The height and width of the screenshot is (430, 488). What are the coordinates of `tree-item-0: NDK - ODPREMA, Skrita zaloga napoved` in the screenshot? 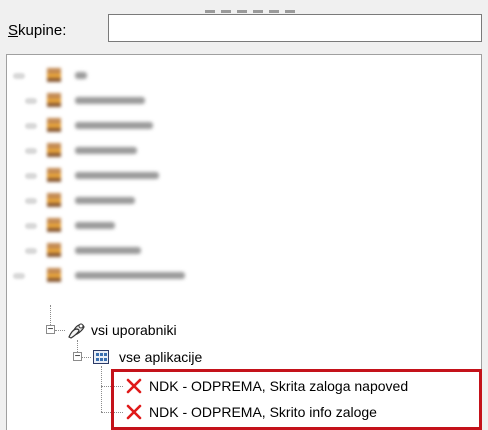 It's located at (278, 386).